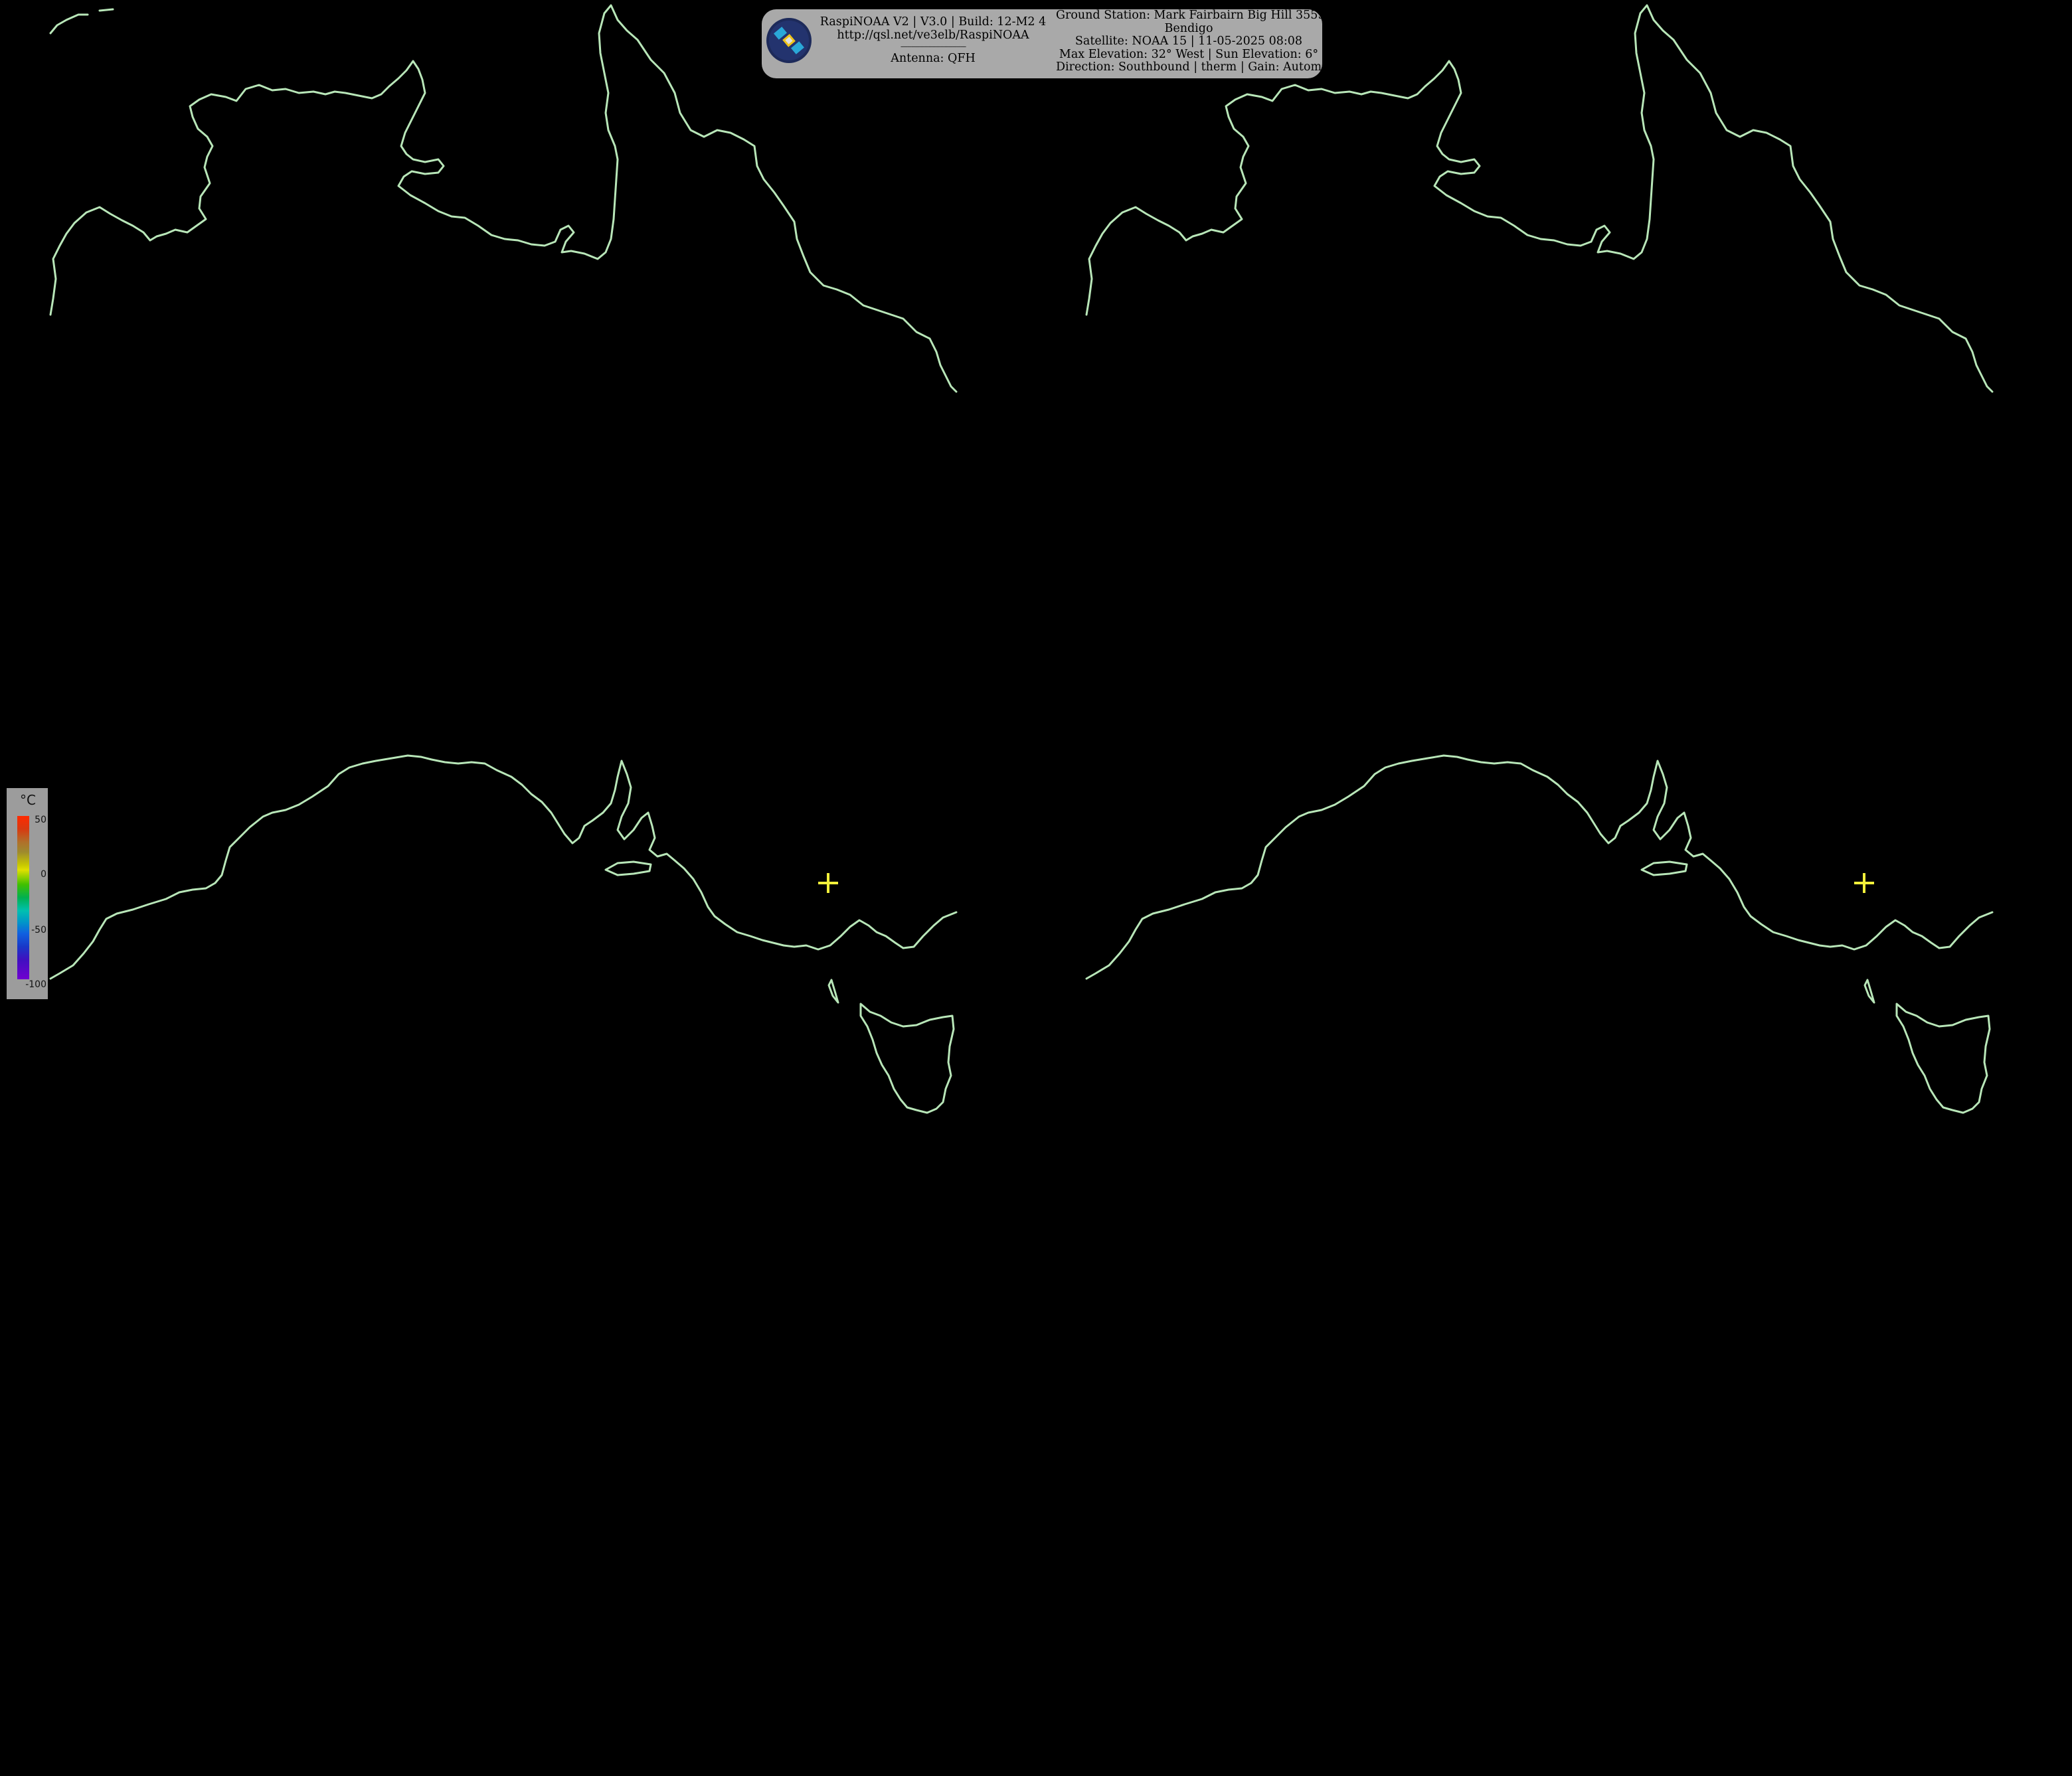 The image size is (2072, 1776). Describe the element at coordinates (933, 58) in the screenshot. I see `banner-antenna-line: Antenna: QFH` at that location.